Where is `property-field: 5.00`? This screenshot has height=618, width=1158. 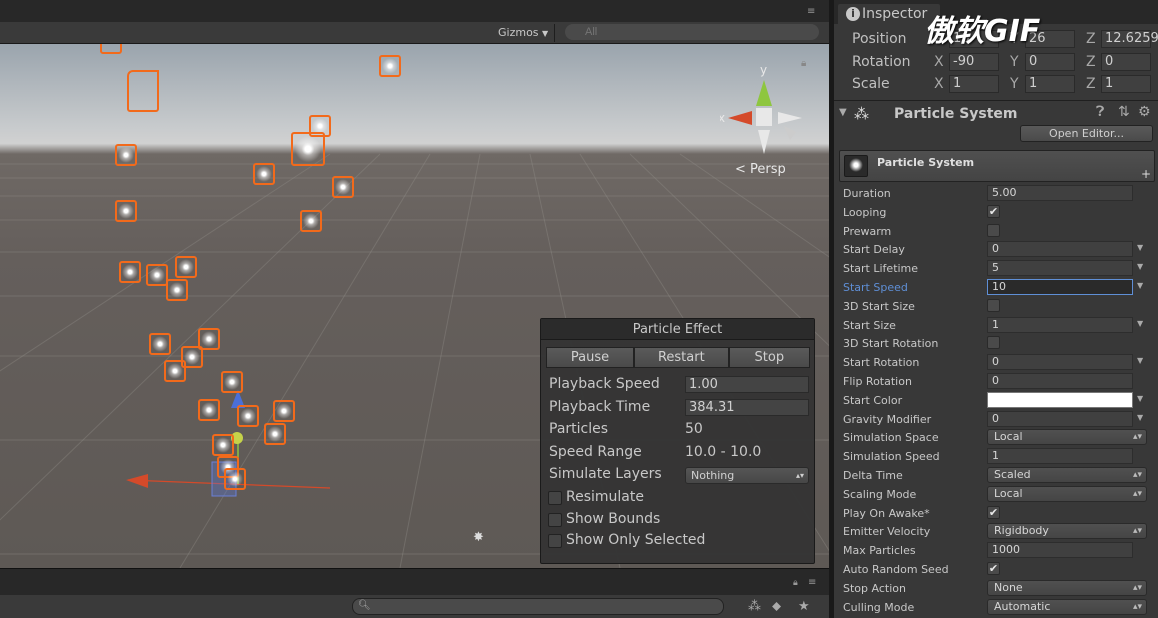 property-field: 5.00 is located at coordinates (1060, 193).